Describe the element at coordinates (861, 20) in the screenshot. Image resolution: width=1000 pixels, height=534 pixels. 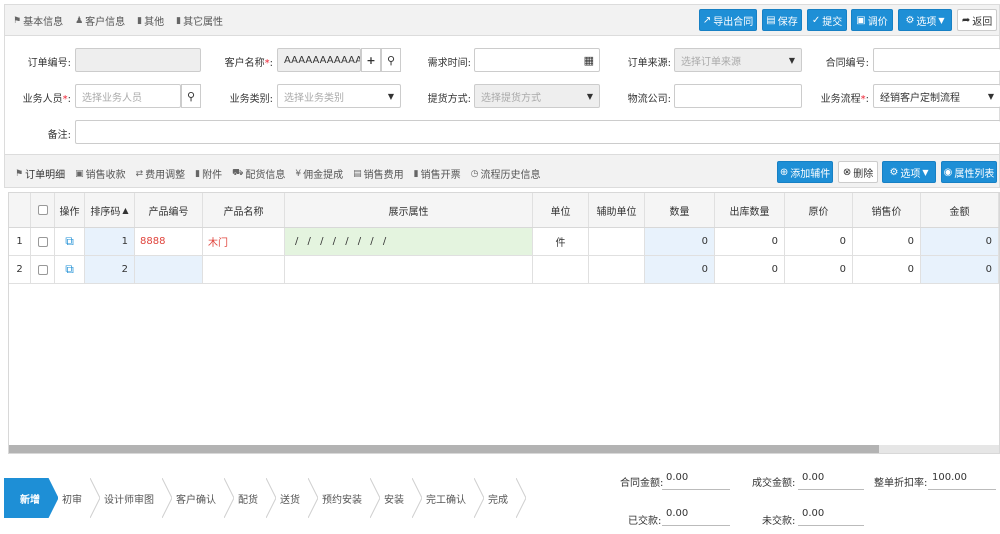
I see `price-icon: ▣` at that location.